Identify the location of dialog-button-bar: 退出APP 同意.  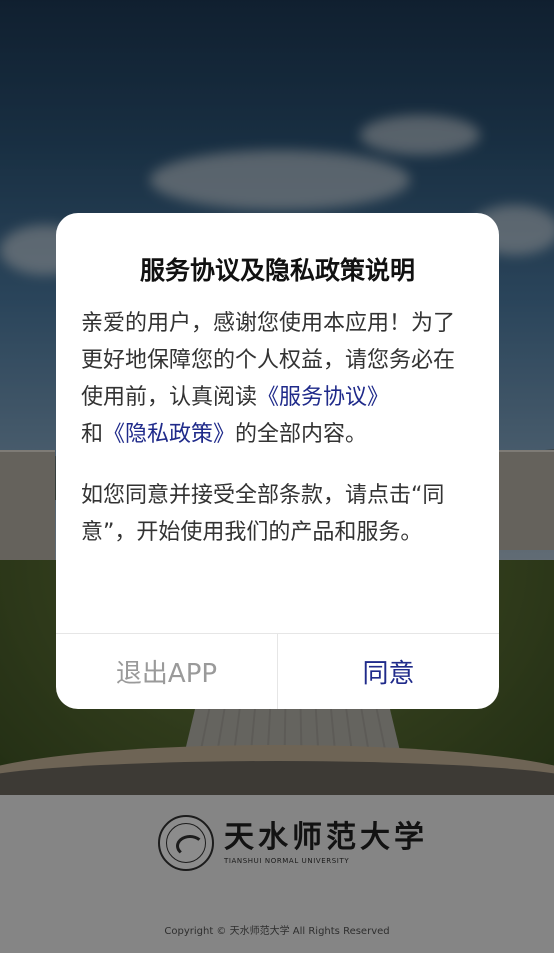
(277, 671).